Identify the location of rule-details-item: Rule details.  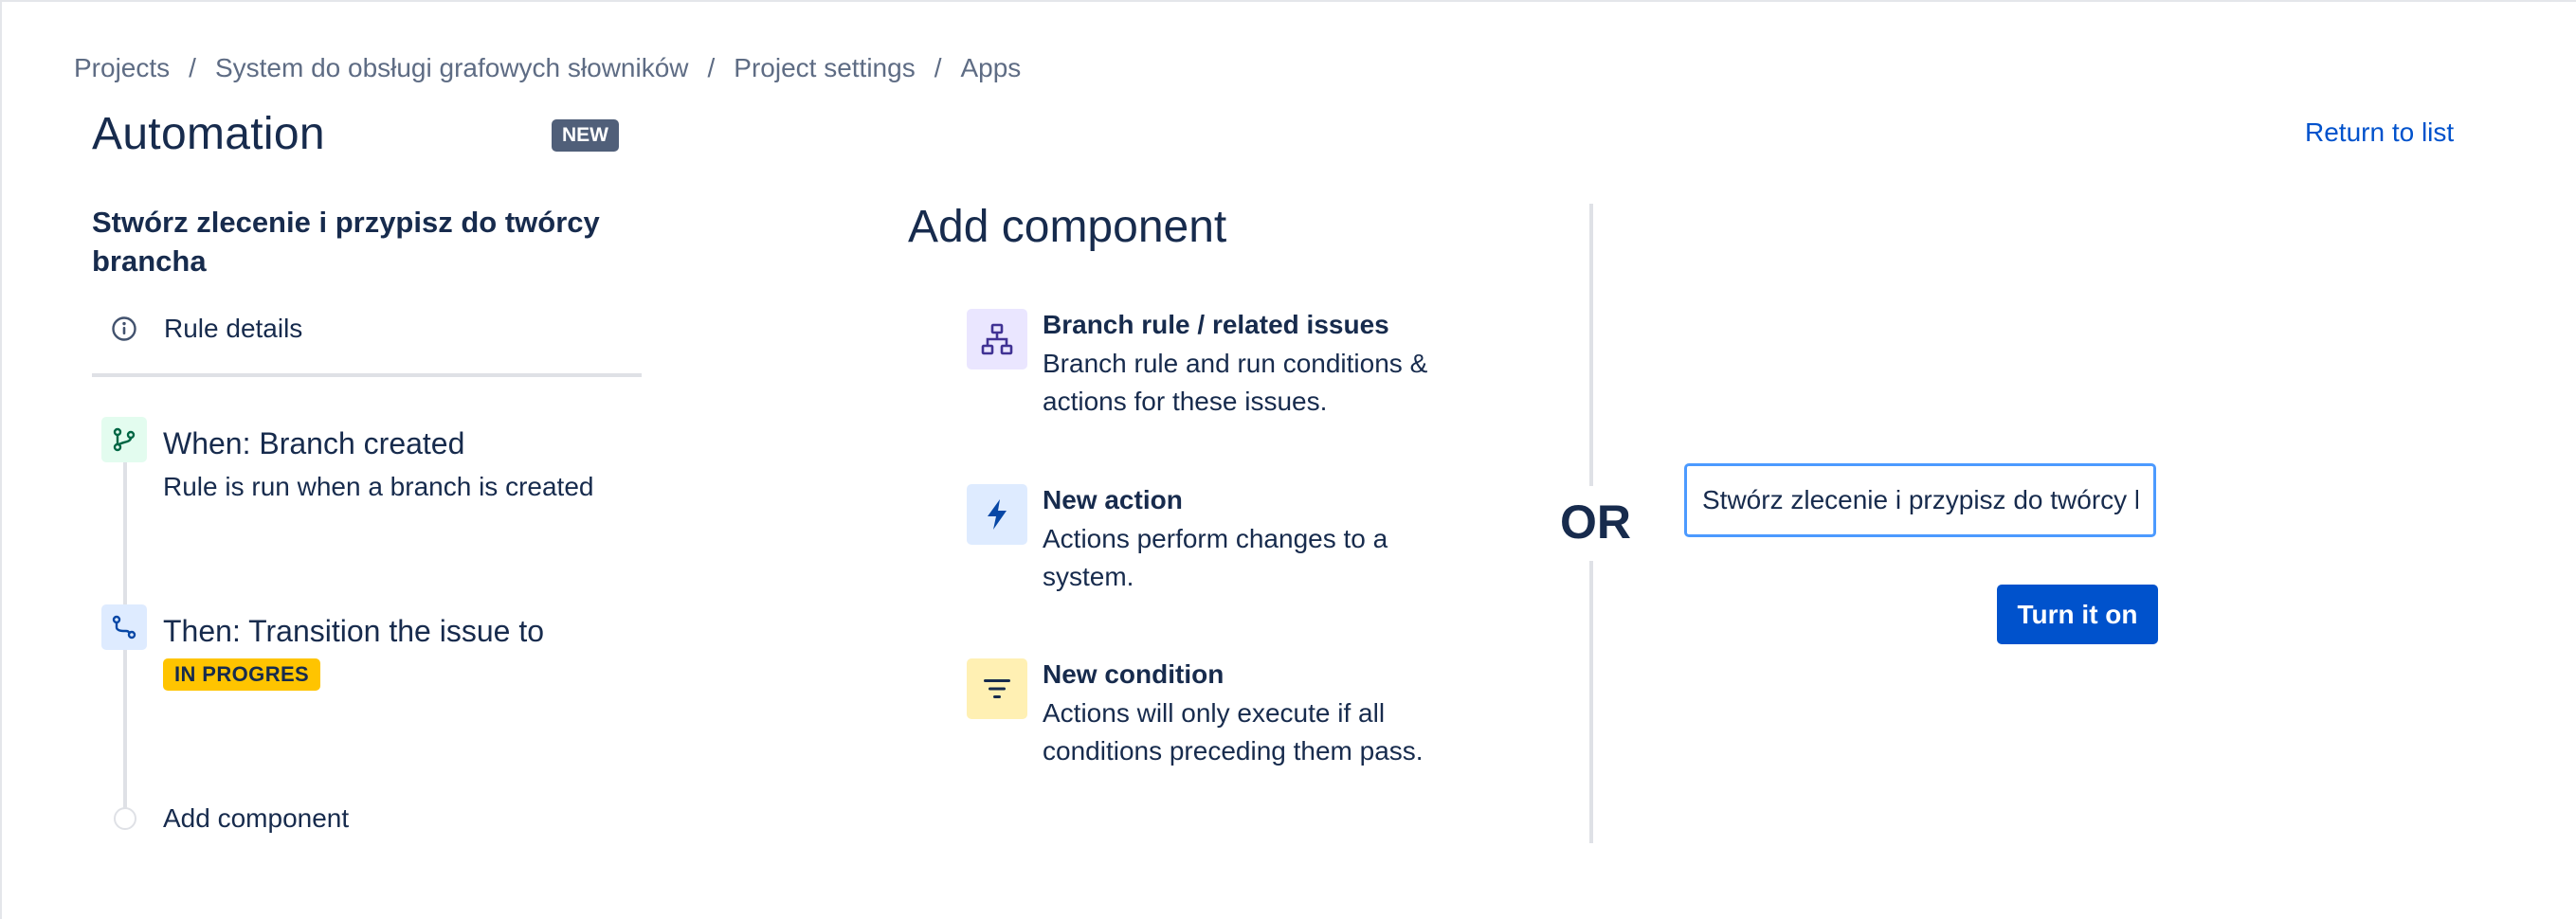
(367, 329).